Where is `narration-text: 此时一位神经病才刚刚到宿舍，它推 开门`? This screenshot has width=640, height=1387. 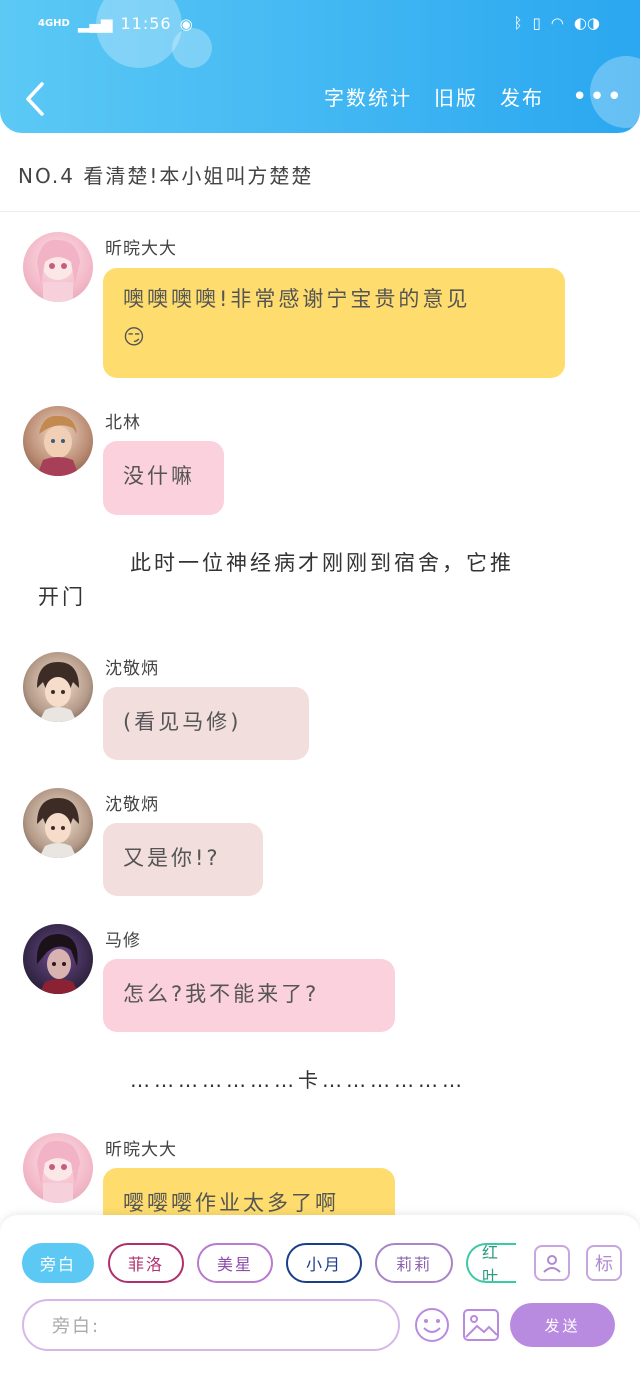 narration-text: 此时一位神经病才刚刚到宿舍，它推 开门 is located at coordinates (323, 580).